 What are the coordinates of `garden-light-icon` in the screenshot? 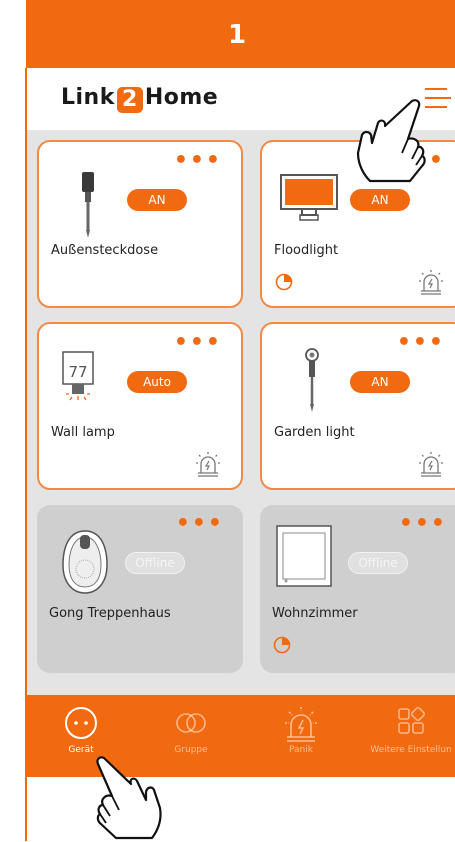 It's located at (312, 380).